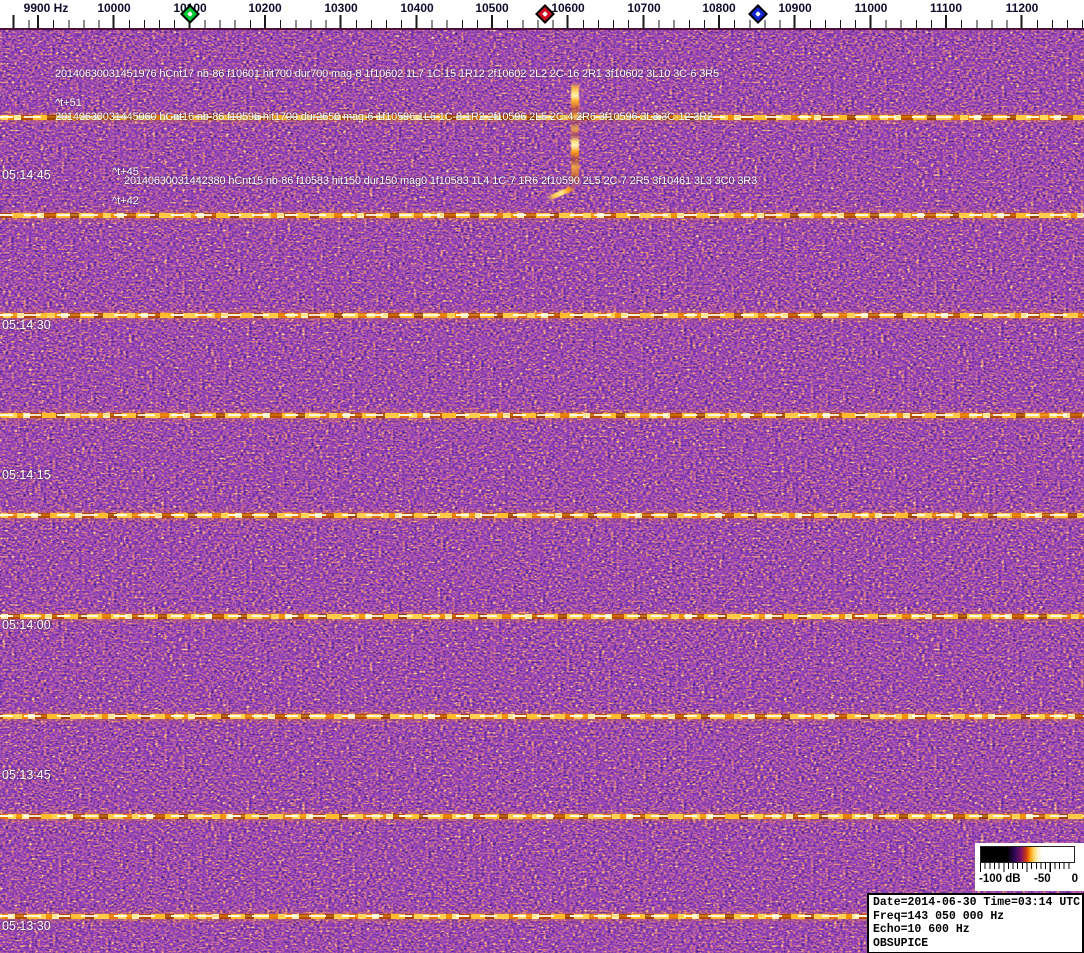 Image resolution: width=1084 pixels, height=953 pixels. Describe the element at coordinates (939, 916) in the screenshot. I see `info-frequency: Freq=143 050 000 Hz` at that location.